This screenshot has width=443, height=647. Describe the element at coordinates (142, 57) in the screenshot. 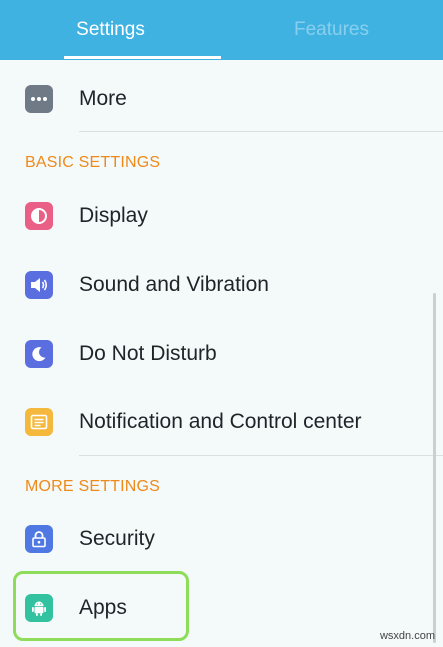

I see `tab-indicator` at that location.